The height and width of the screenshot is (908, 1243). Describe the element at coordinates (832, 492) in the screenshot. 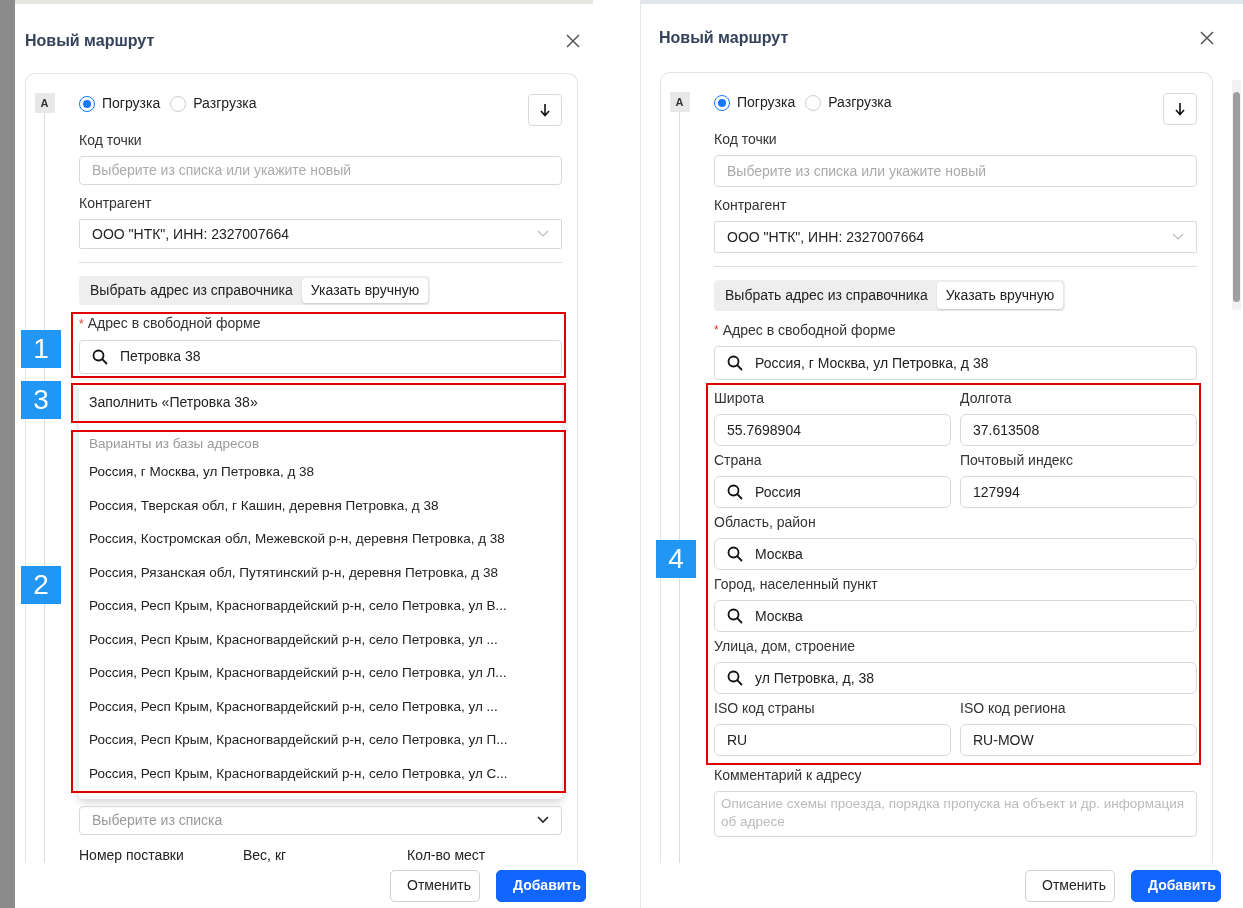

I see `search-field: Россия` at that location.